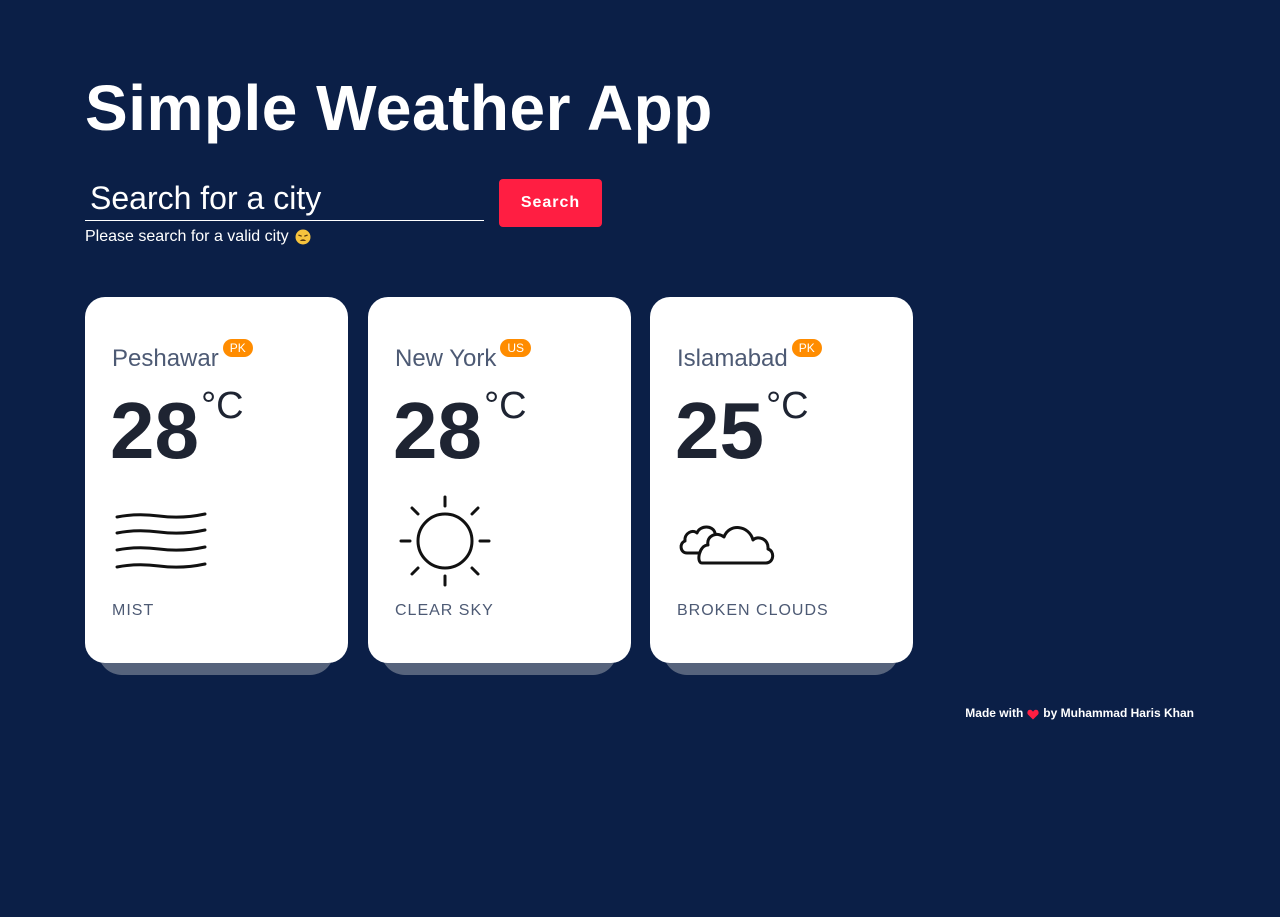 The width and height of the screenshot is (1280, 917). Describe the element at coordinates (165, 358) in the screenshot. I see `city-name-text: Peshawar` at that location.